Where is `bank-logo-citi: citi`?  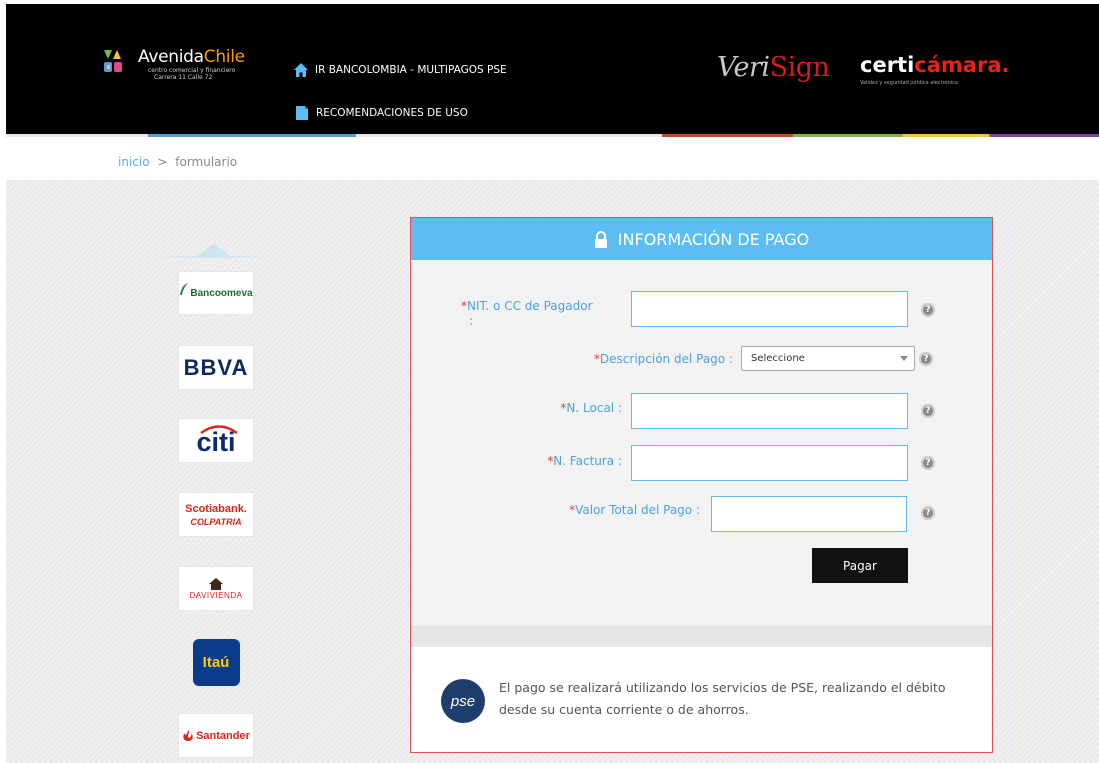
bank-logo-citi: citi is located at coordinates (216, 440).